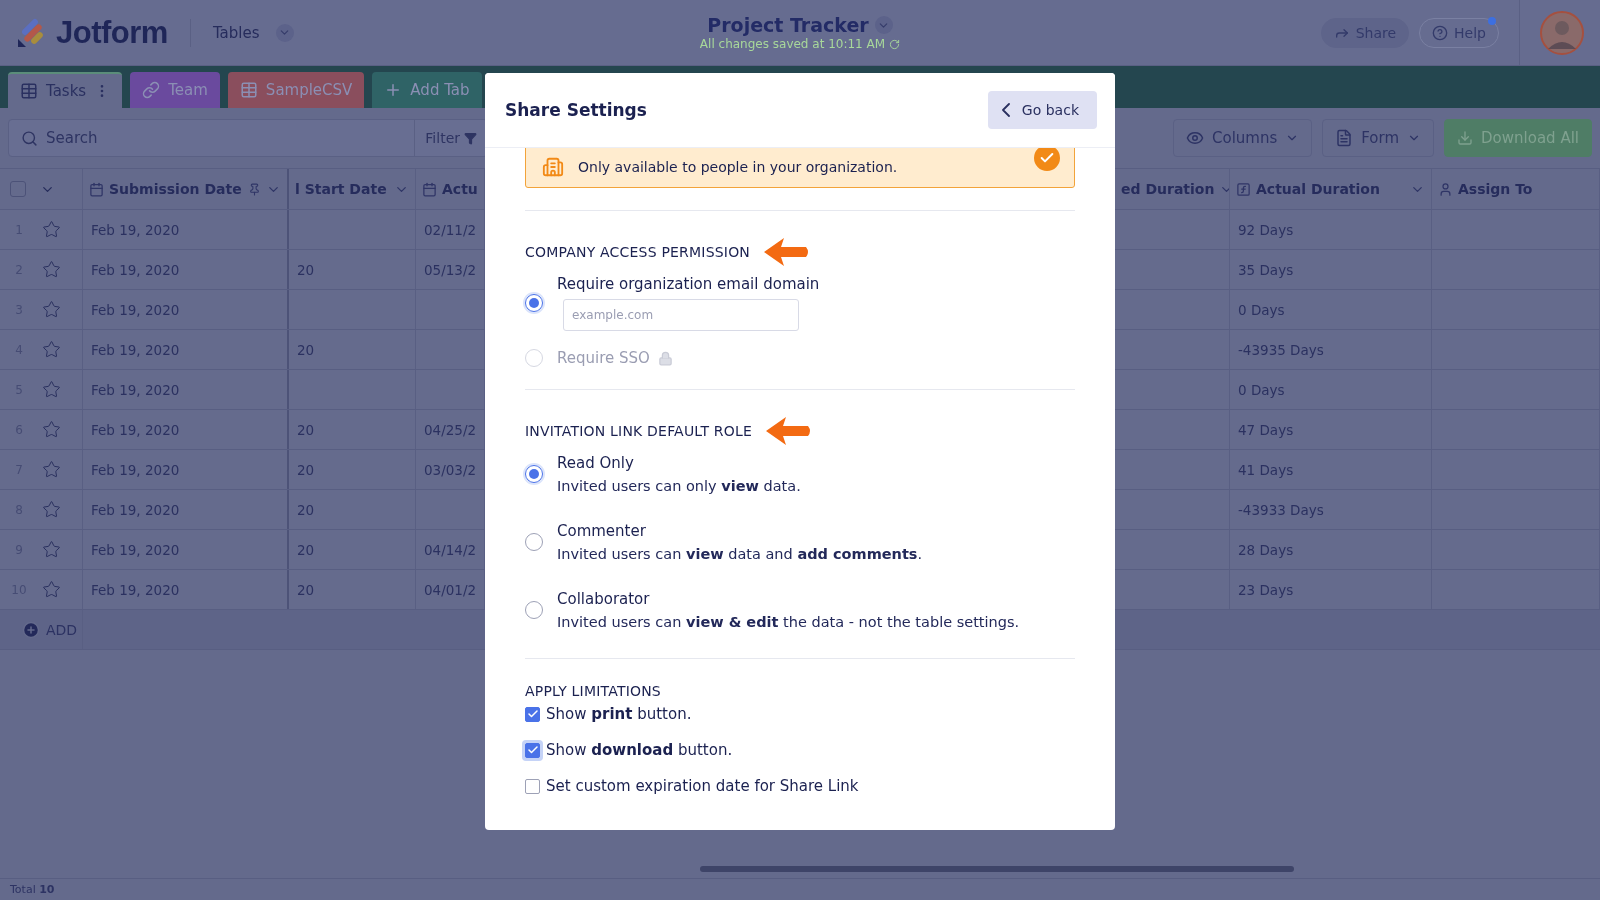 The height and width of the screenshot is (900, 1600). I want to click on eye-icon, so click(1195, 138).